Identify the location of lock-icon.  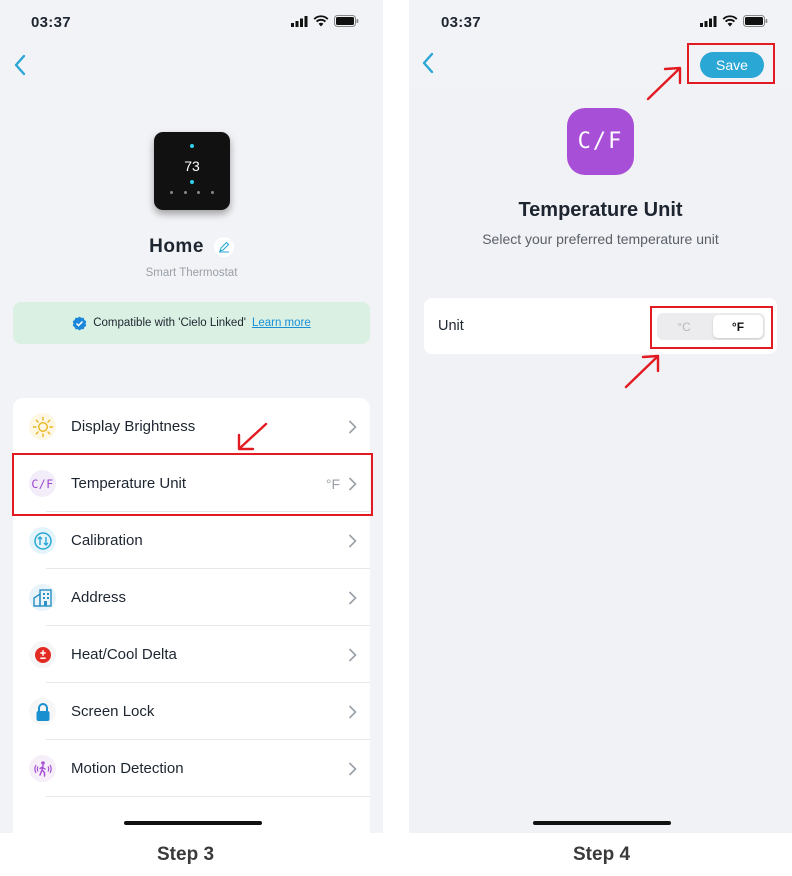
(42, 711).